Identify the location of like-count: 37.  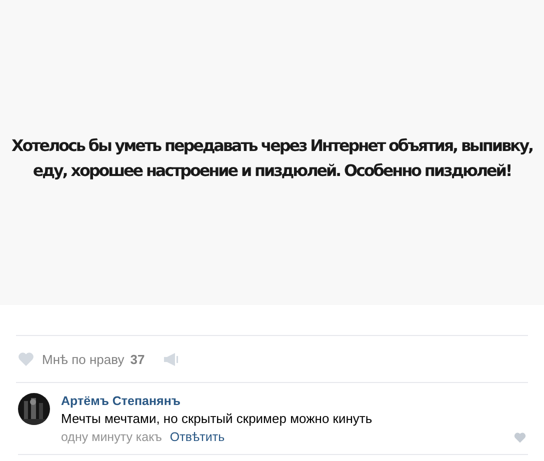
(137, 359).